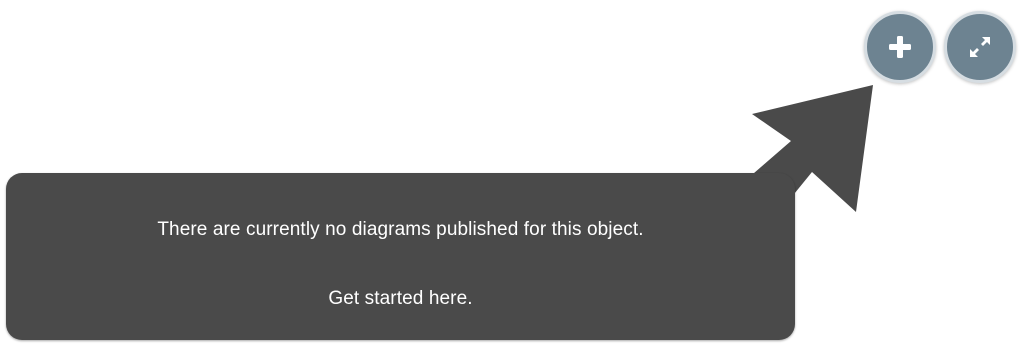  I want to click on expand-diagonal-icon, so click(980, 47).